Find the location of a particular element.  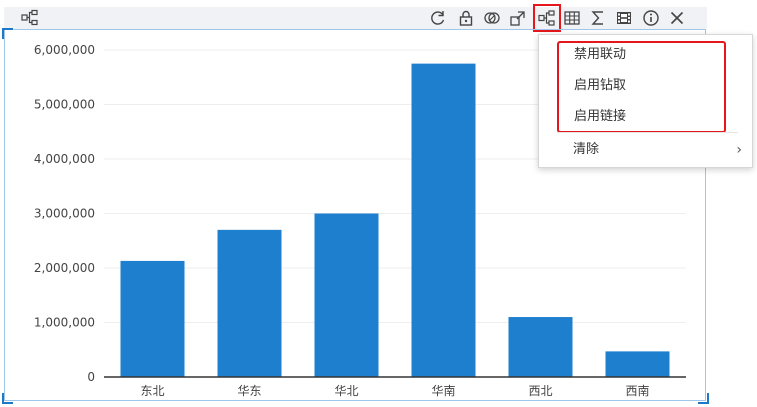

x-tick-label: 华北 is located at coordinates (346, 391).